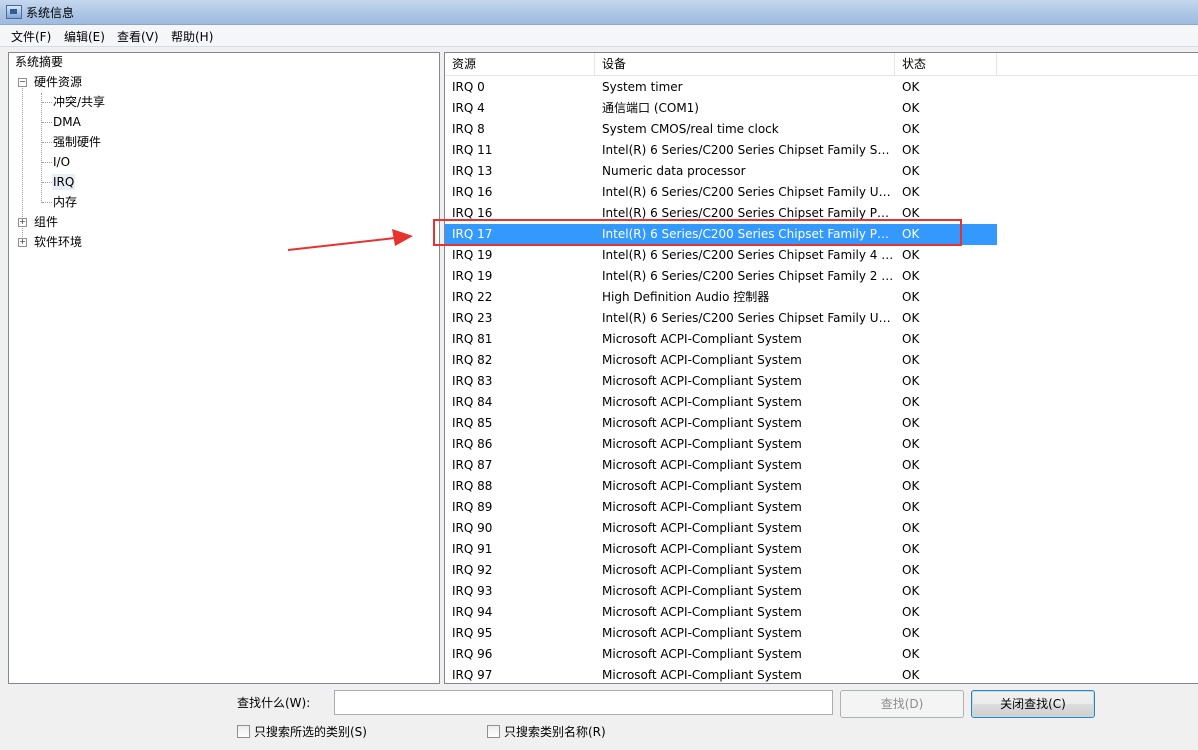 This screenshot has width=1198, height=750. I want to click on tree-item-conflicts: 冲突/共享, so click(79, 102).